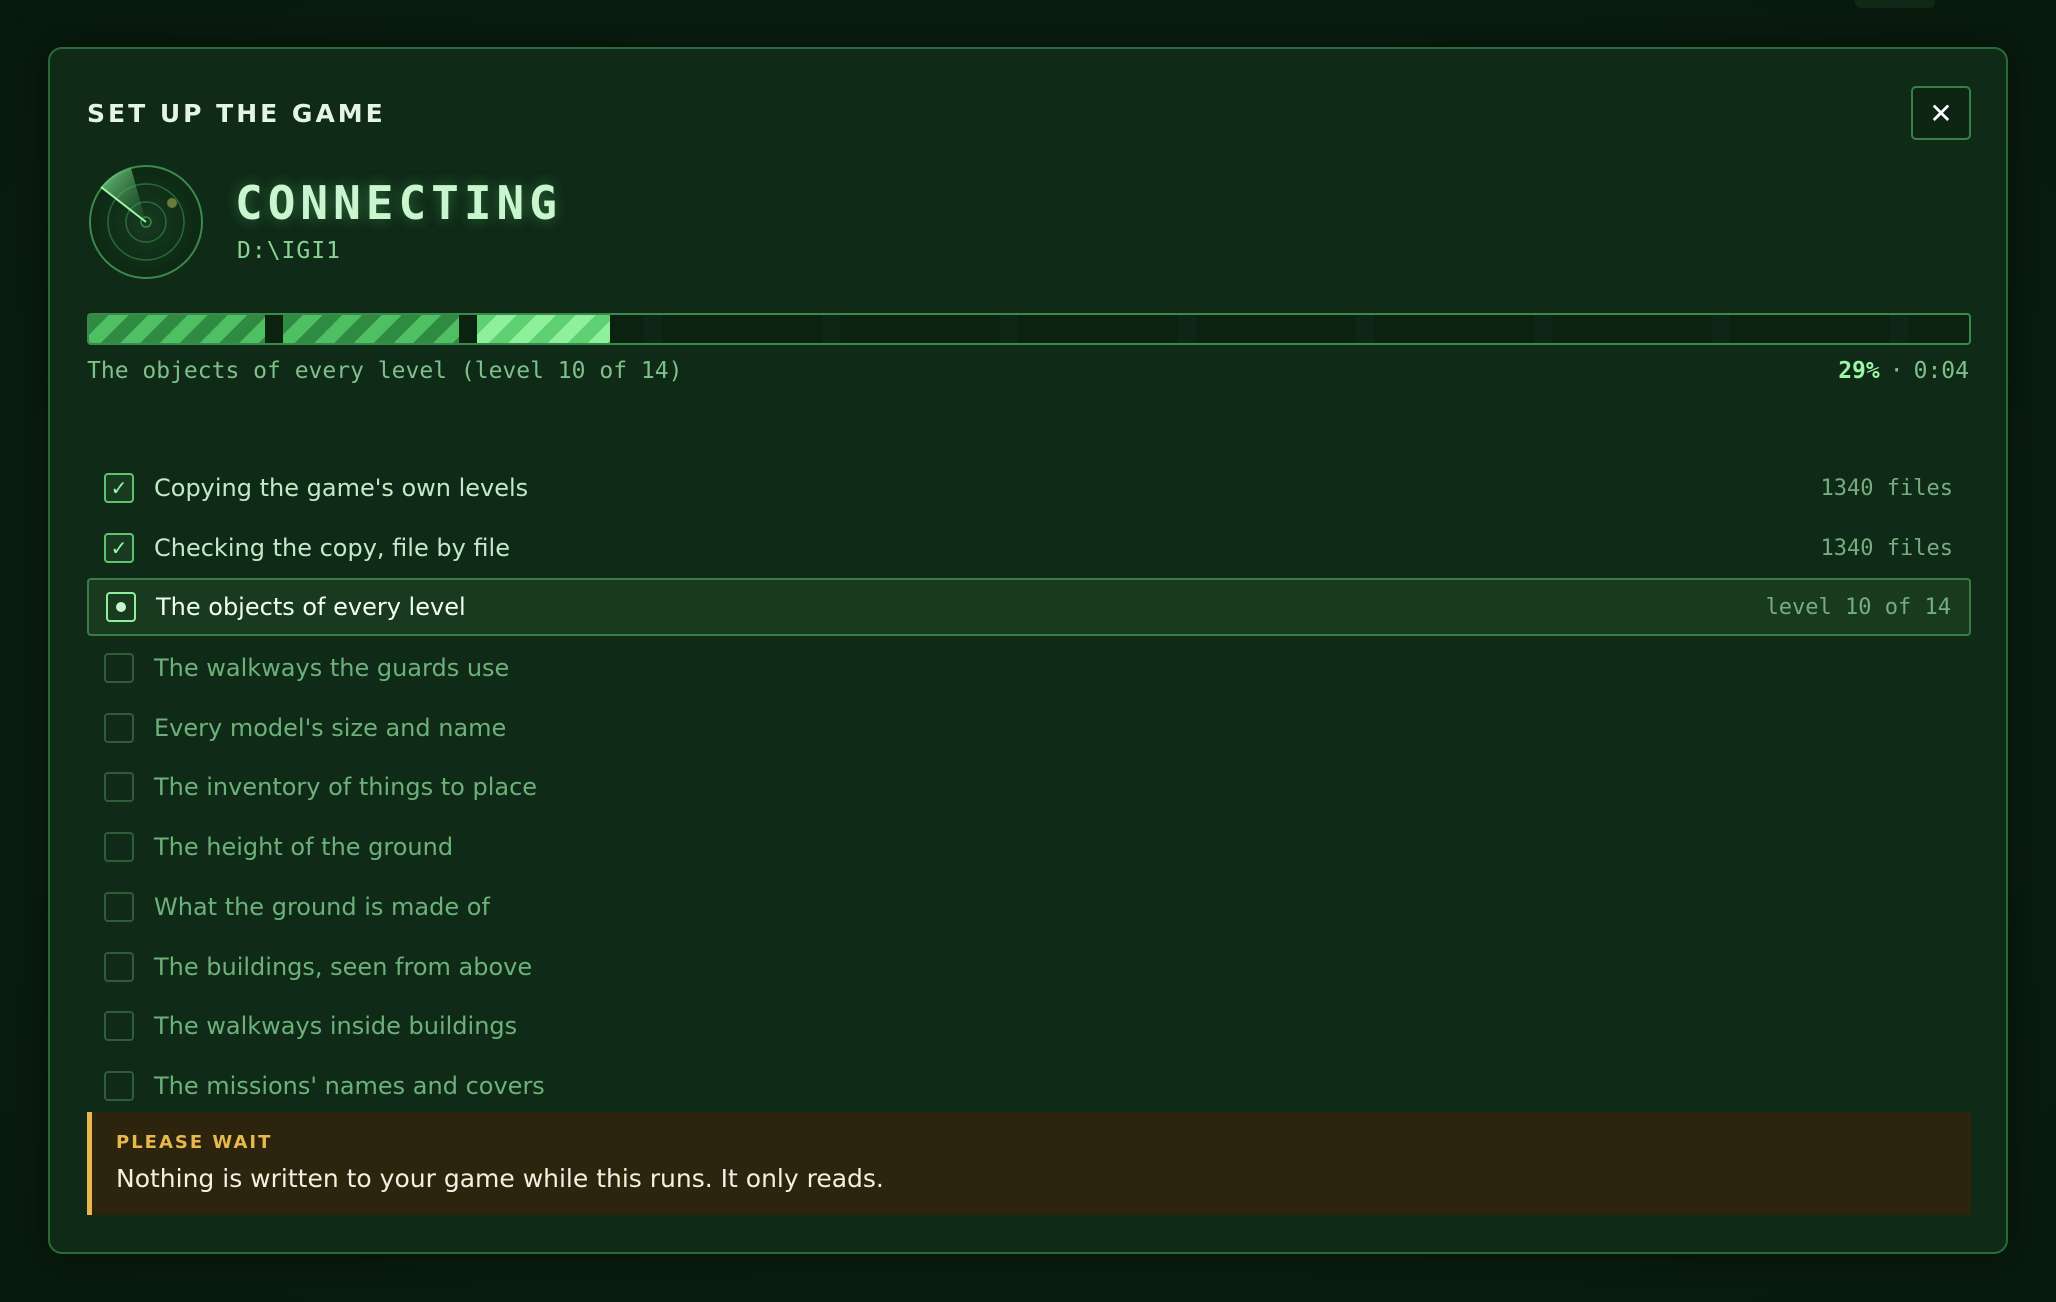 The image size is (2056, 1302). What do you see at coordinates (1941, 371) in the screenshot?
I see `elapsed-time: 0:04` at bounding box center [1941, 371].